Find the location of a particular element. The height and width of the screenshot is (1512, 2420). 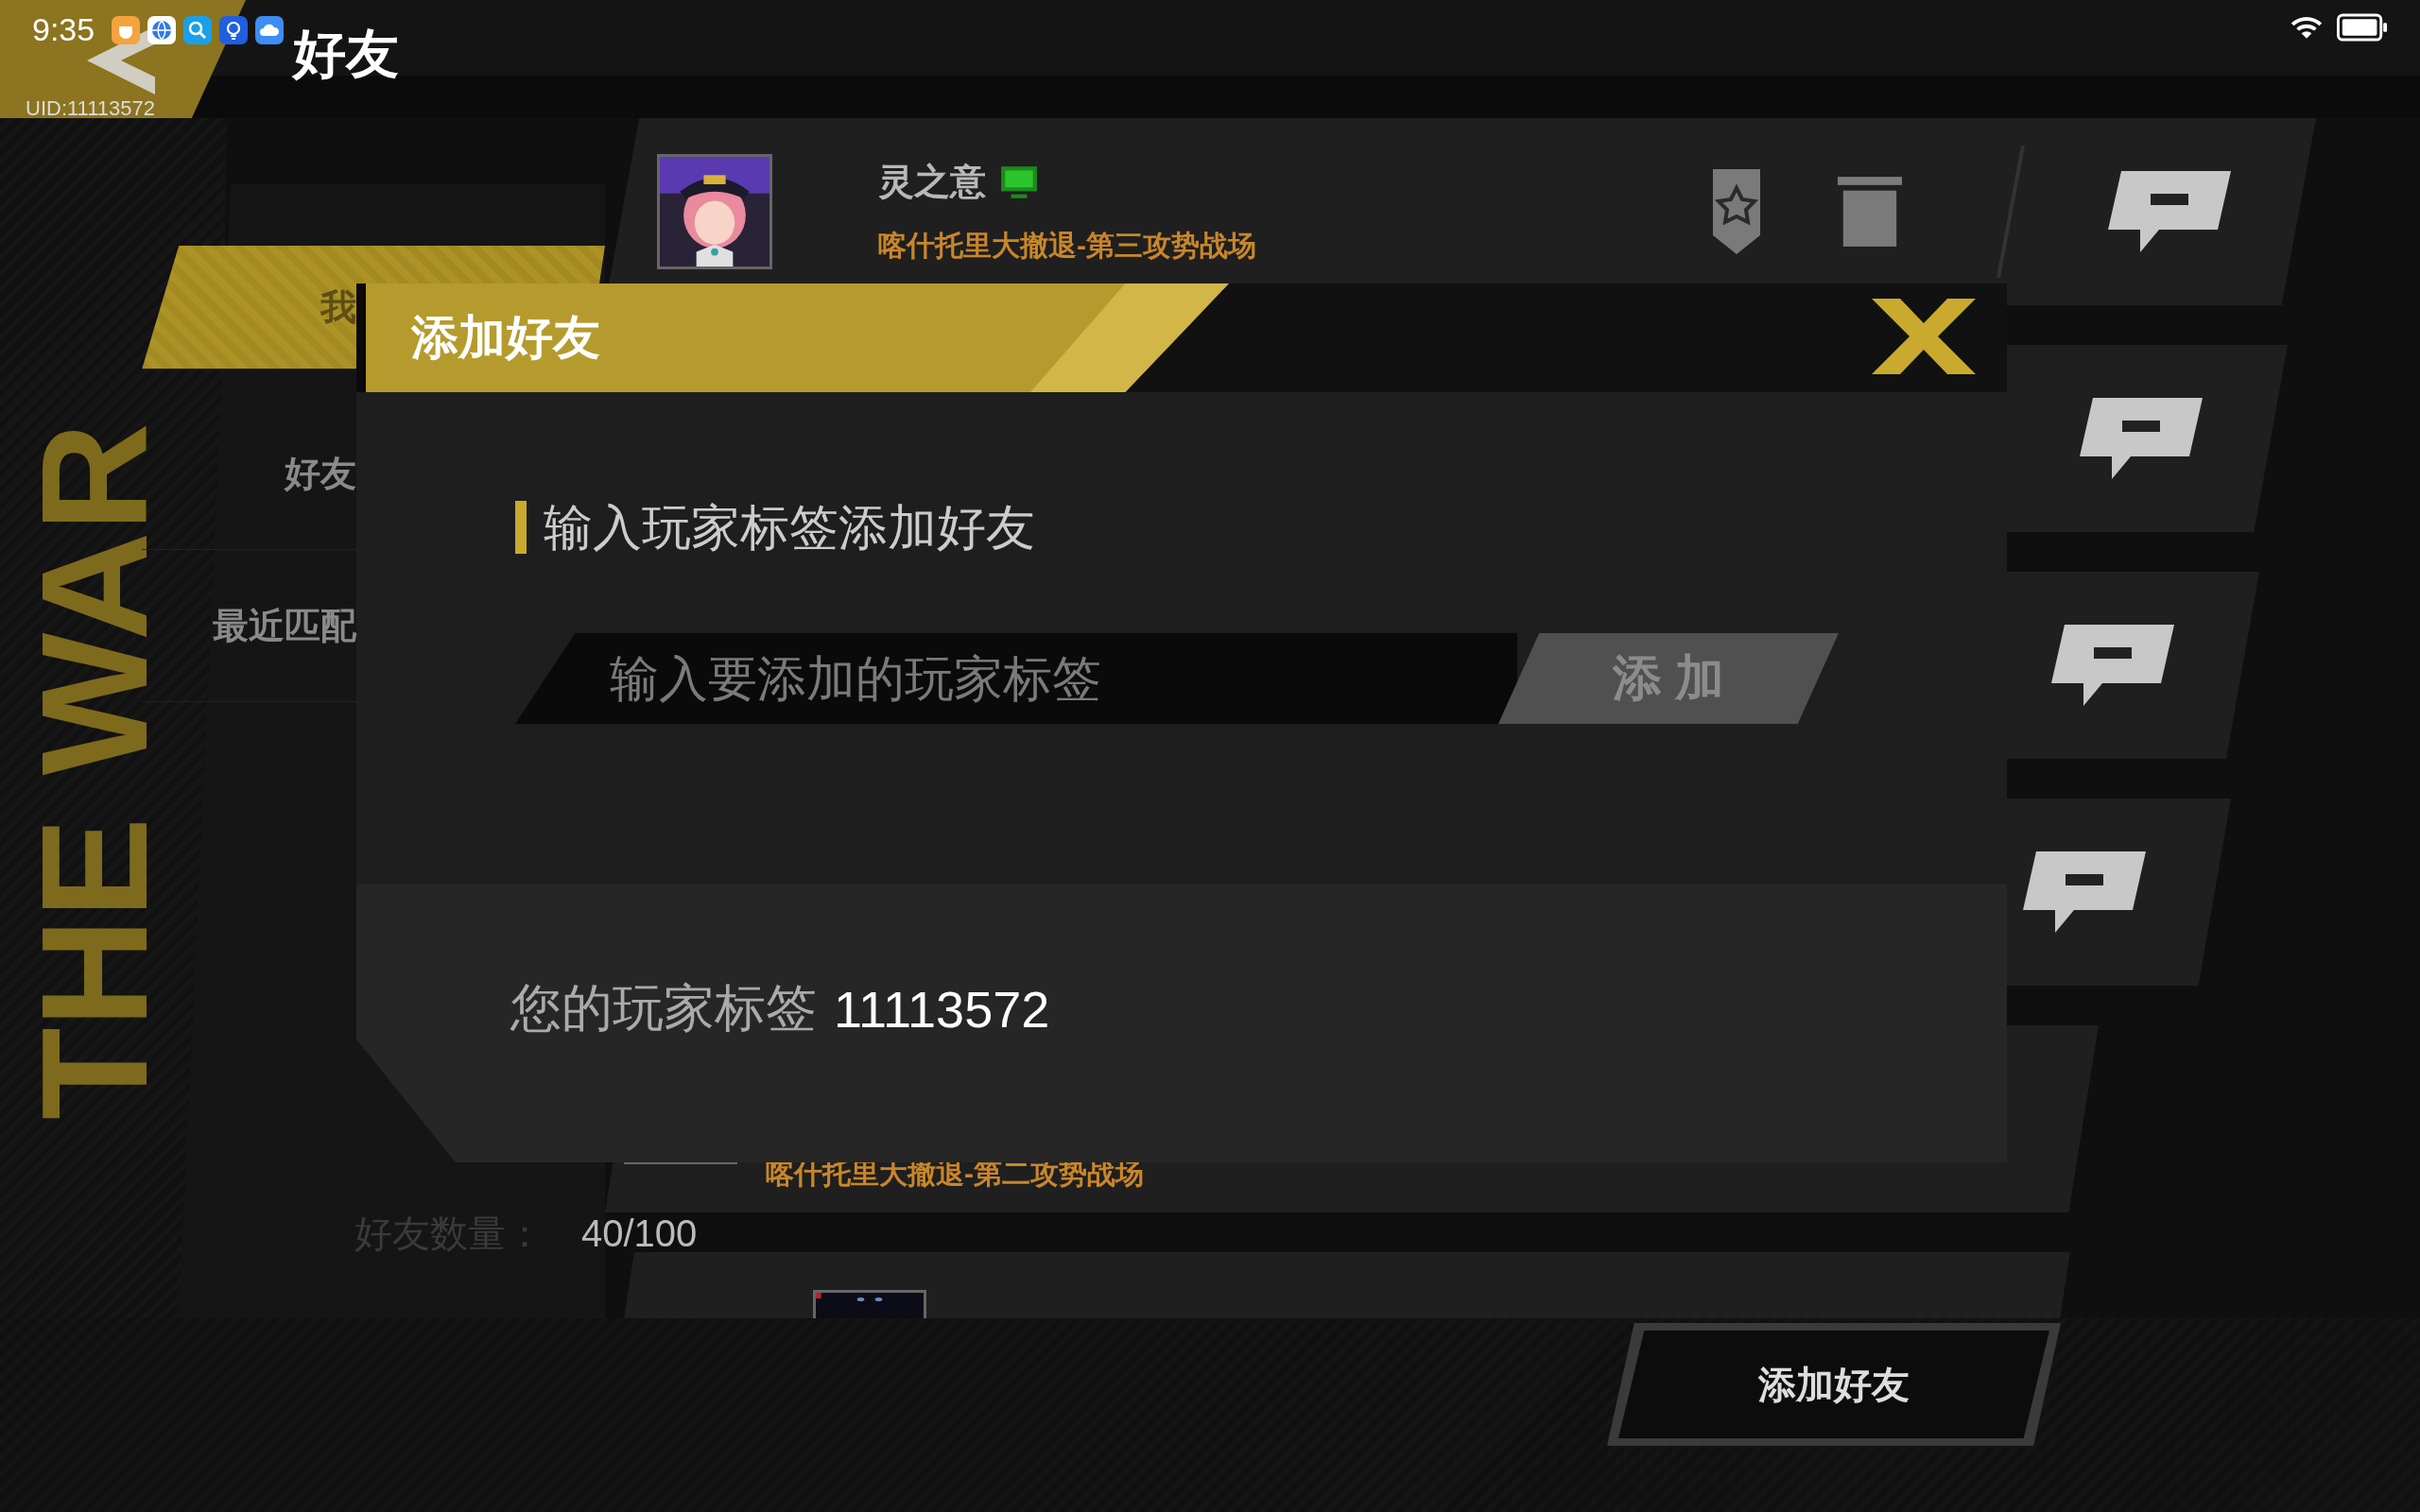

add-friend-button: 添加好友 is located at coordinates (1834, 1384).